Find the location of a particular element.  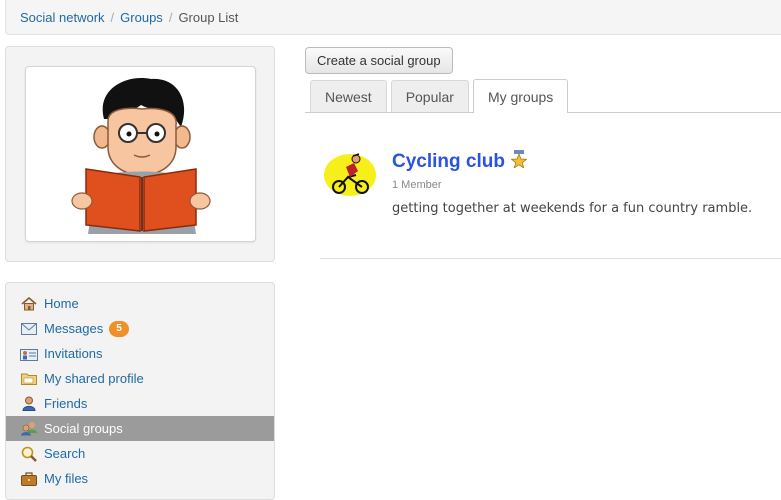

group-title: Cycling club is located at coordinates (448, 161).